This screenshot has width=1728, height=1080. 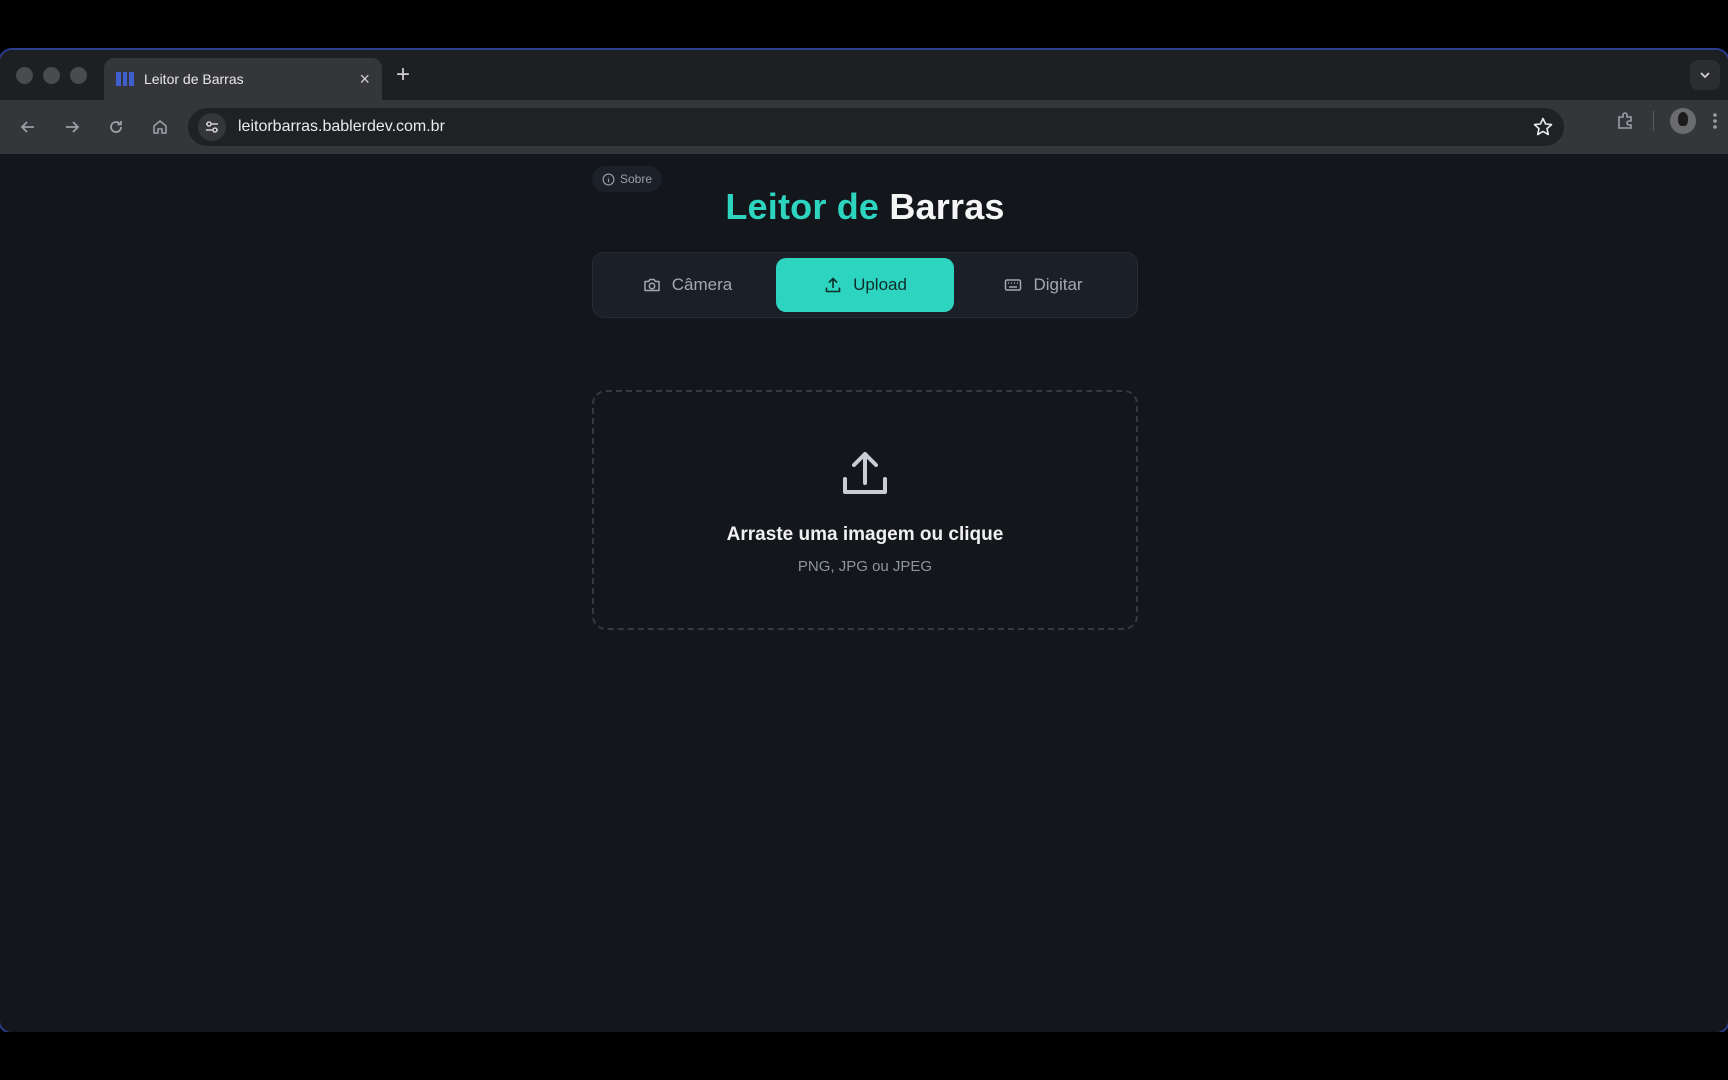 I want to click on keyboard-icon, so click(x=1013, y=285).